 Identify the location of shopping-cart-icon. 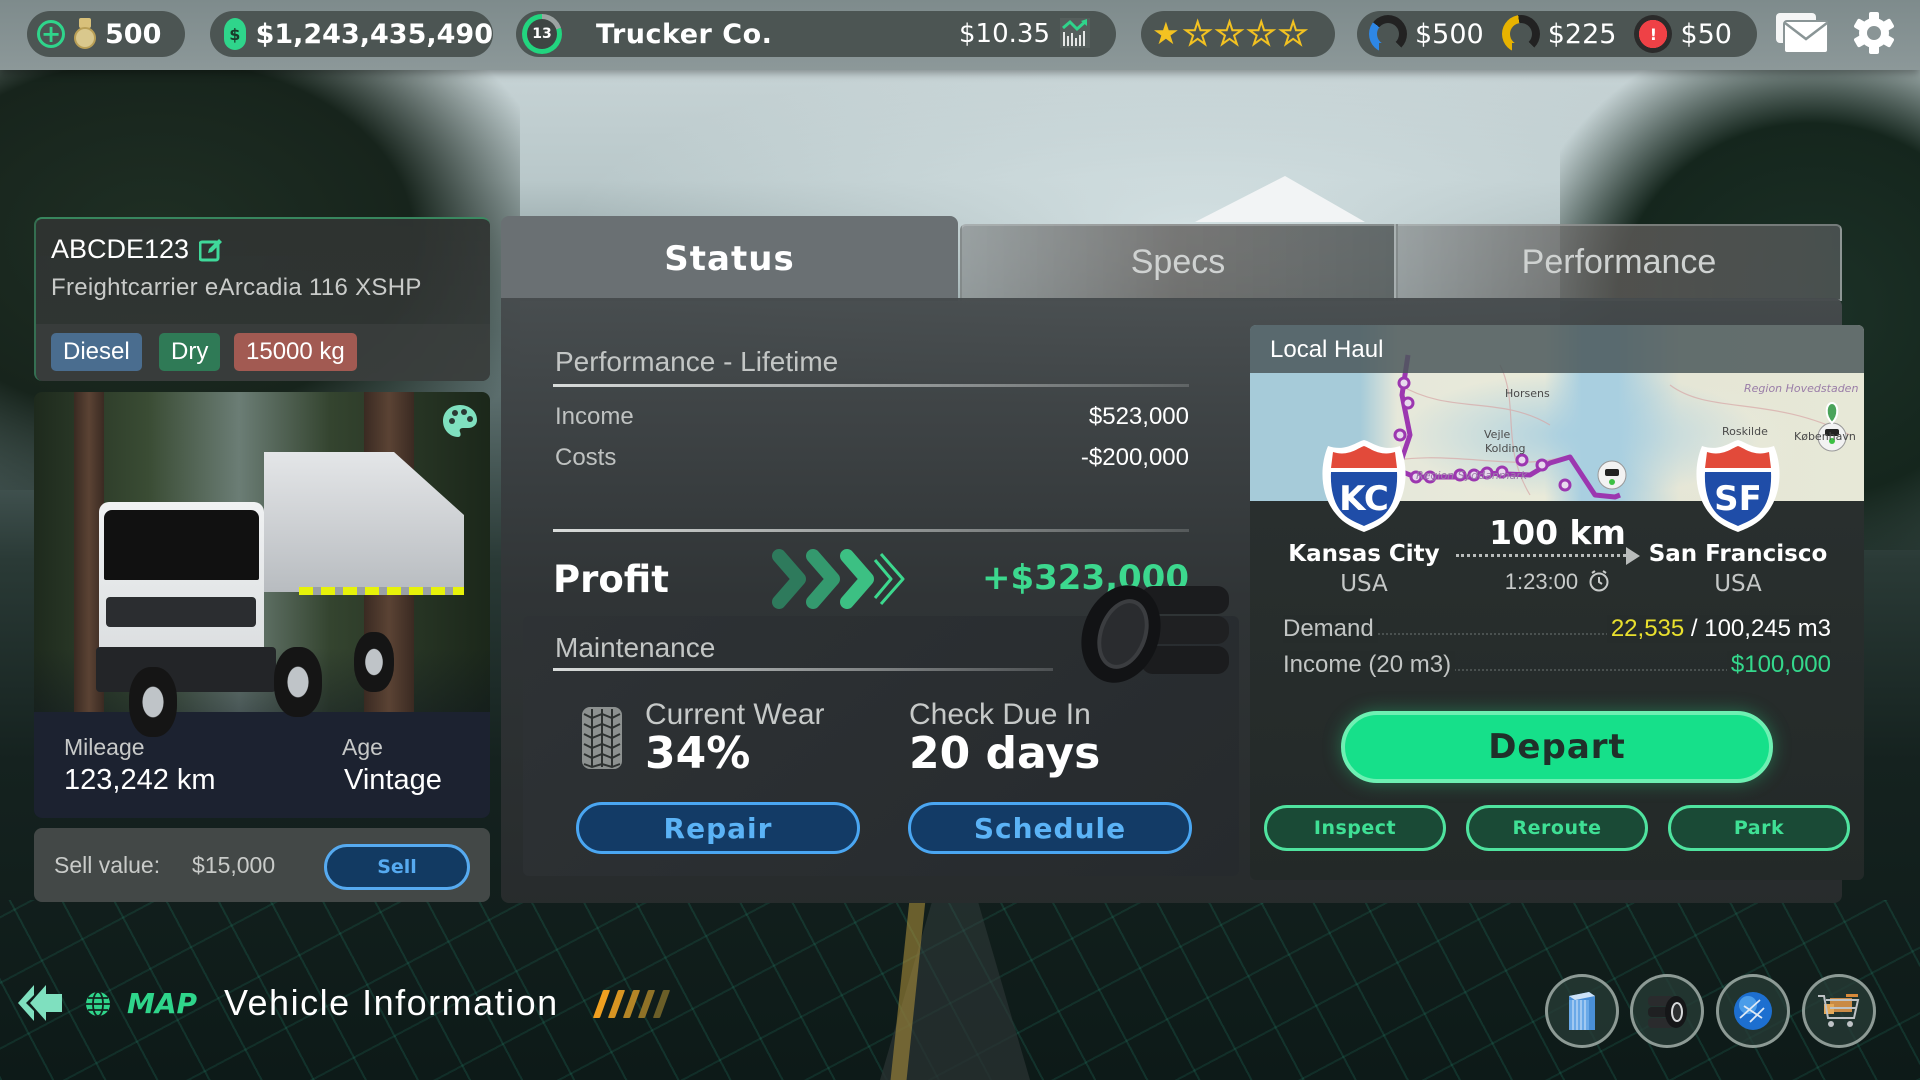
(1839, 1010).